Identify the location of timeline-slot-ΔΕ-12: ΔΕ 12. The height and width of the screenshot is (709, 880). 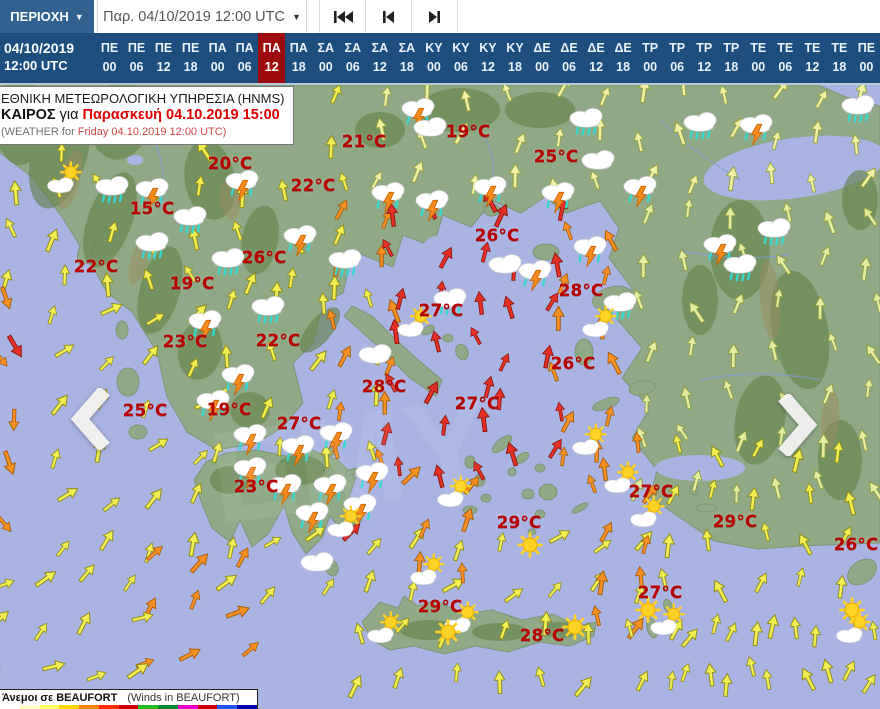
(596, 58).